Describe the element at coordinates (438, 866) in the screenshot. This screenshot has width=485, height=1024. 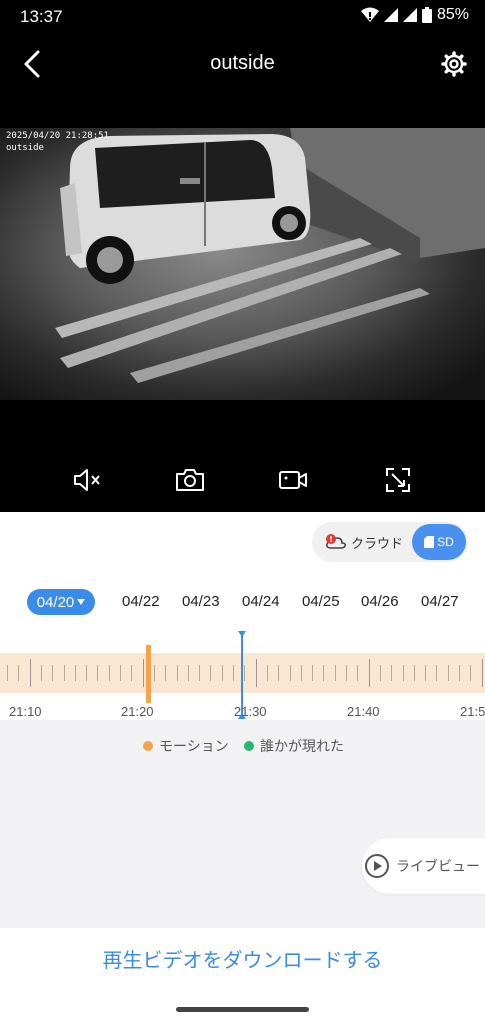
I see `live-view-label: ライブビュー` at that location.